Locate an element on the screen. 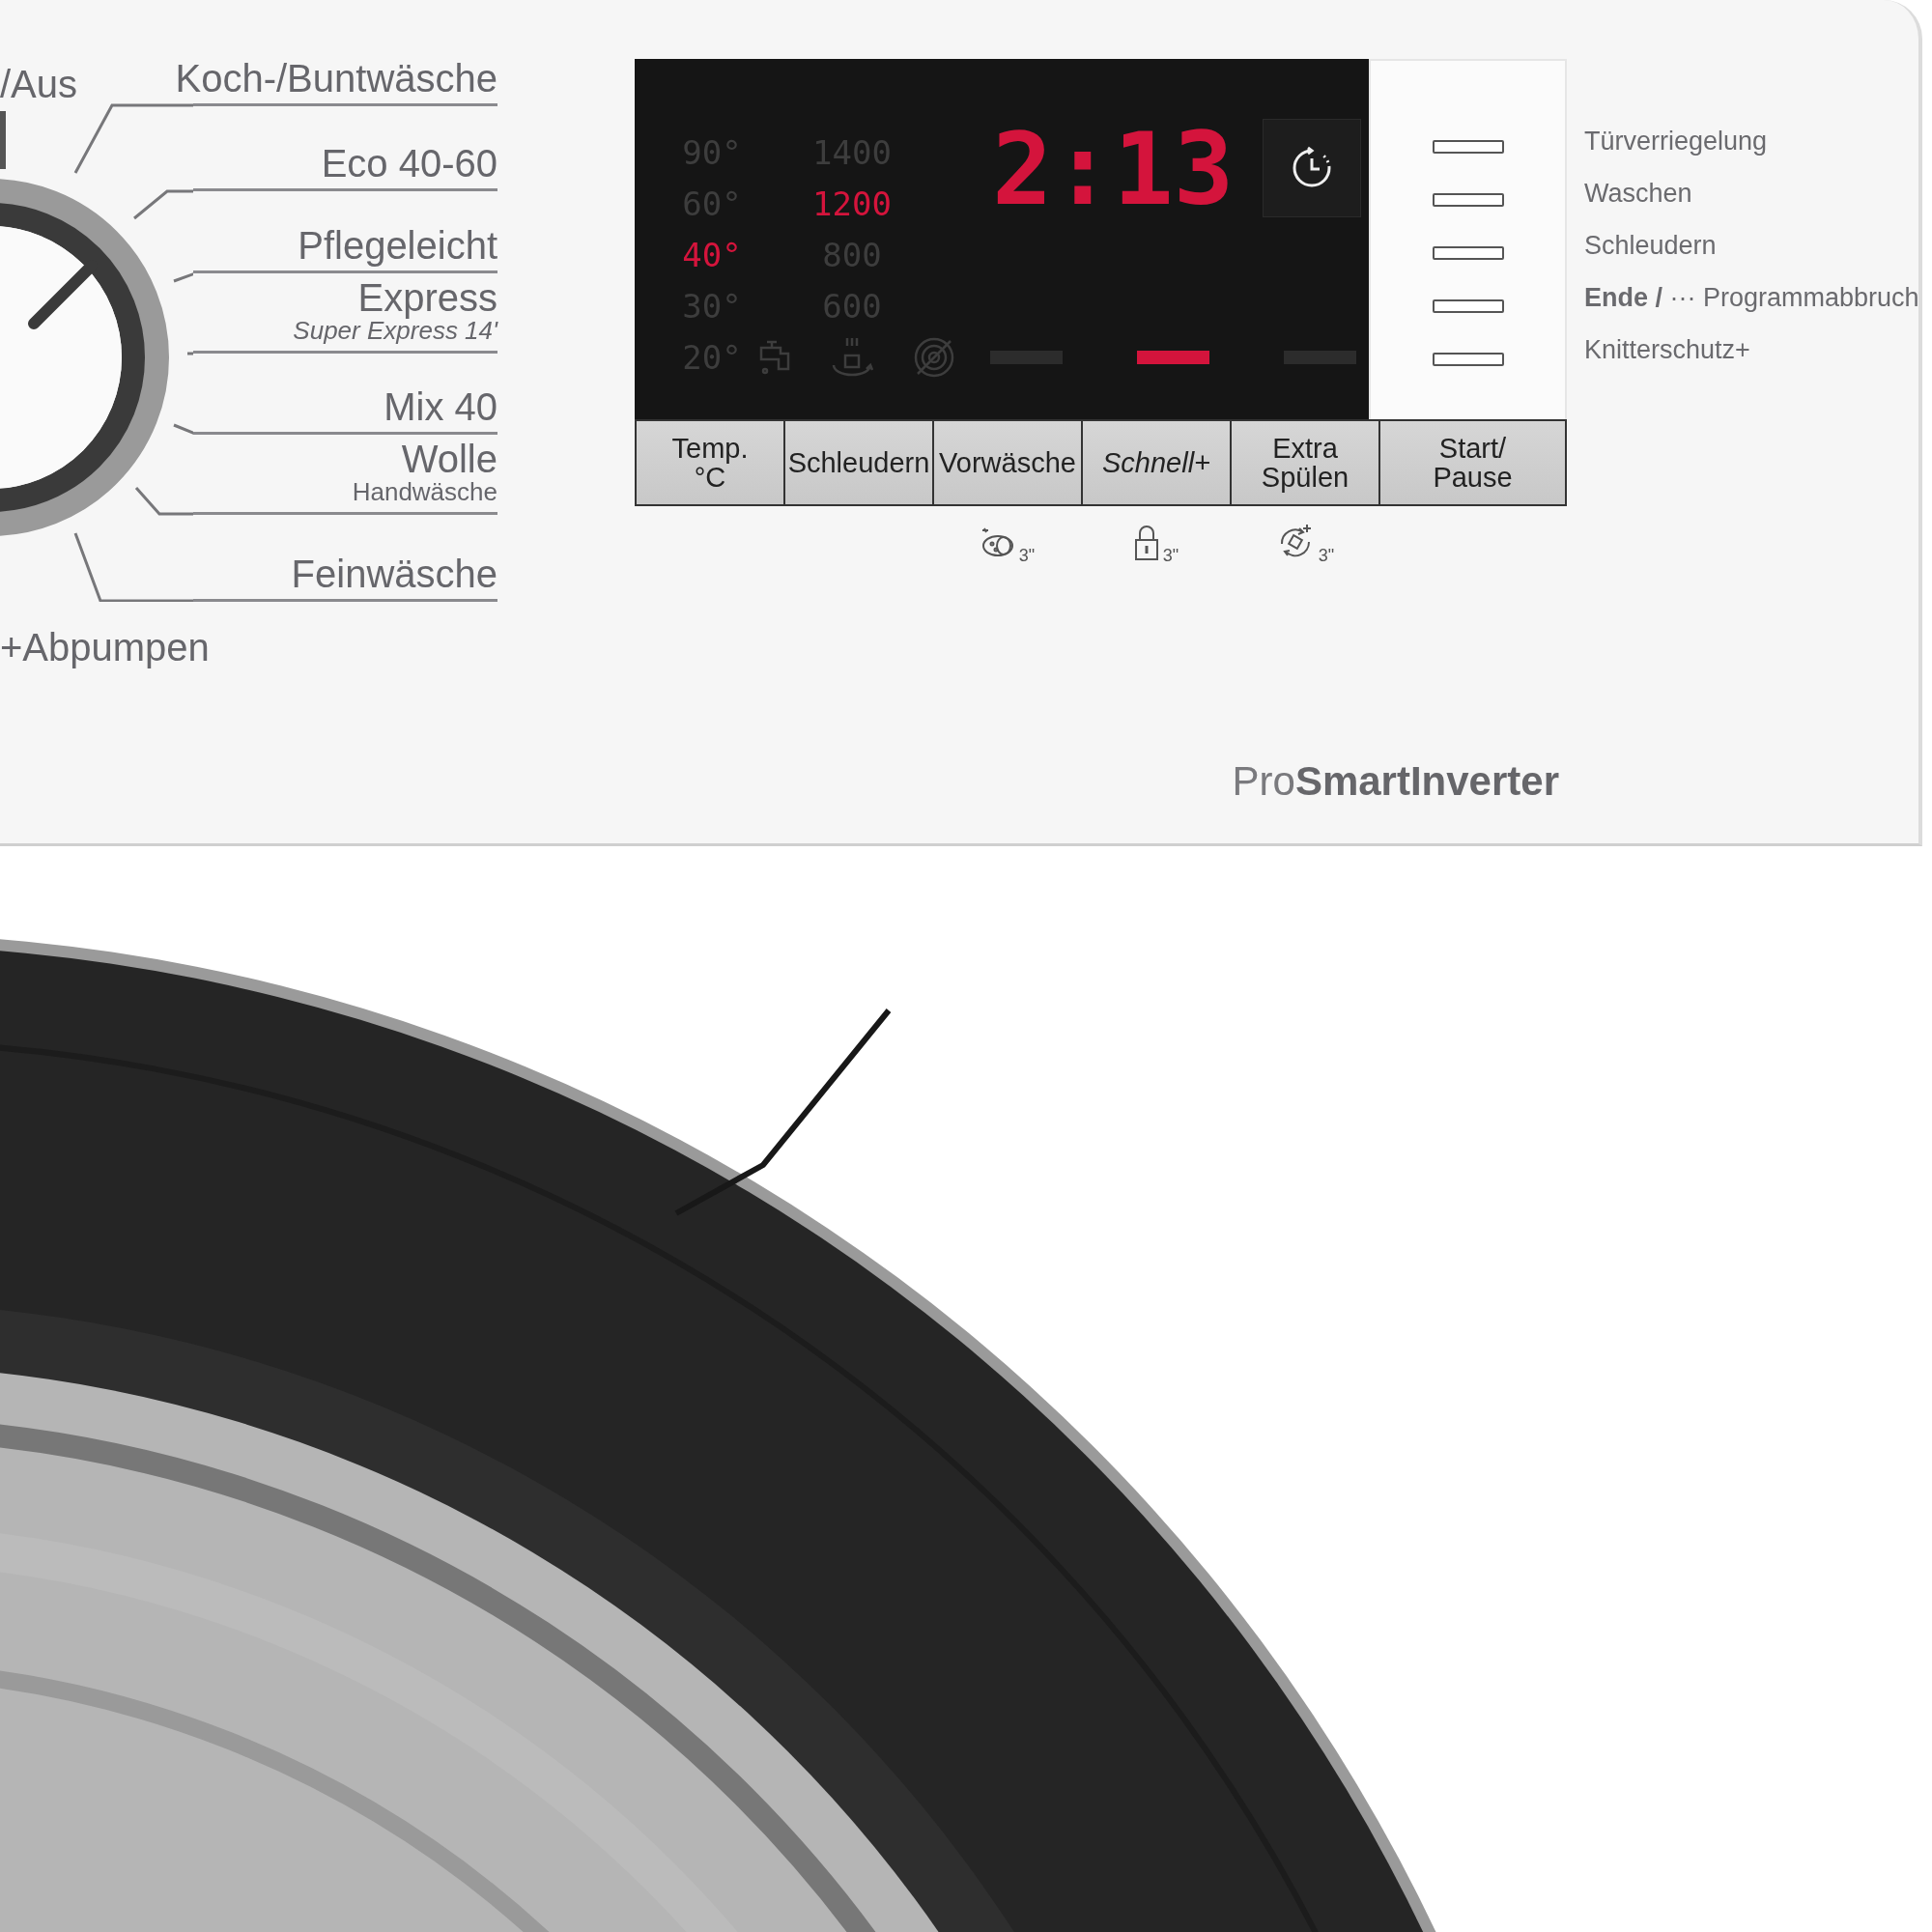 This screenshot has height=1932, width=1932. status-label: Schleudern is located at coordinates (1651, 245).